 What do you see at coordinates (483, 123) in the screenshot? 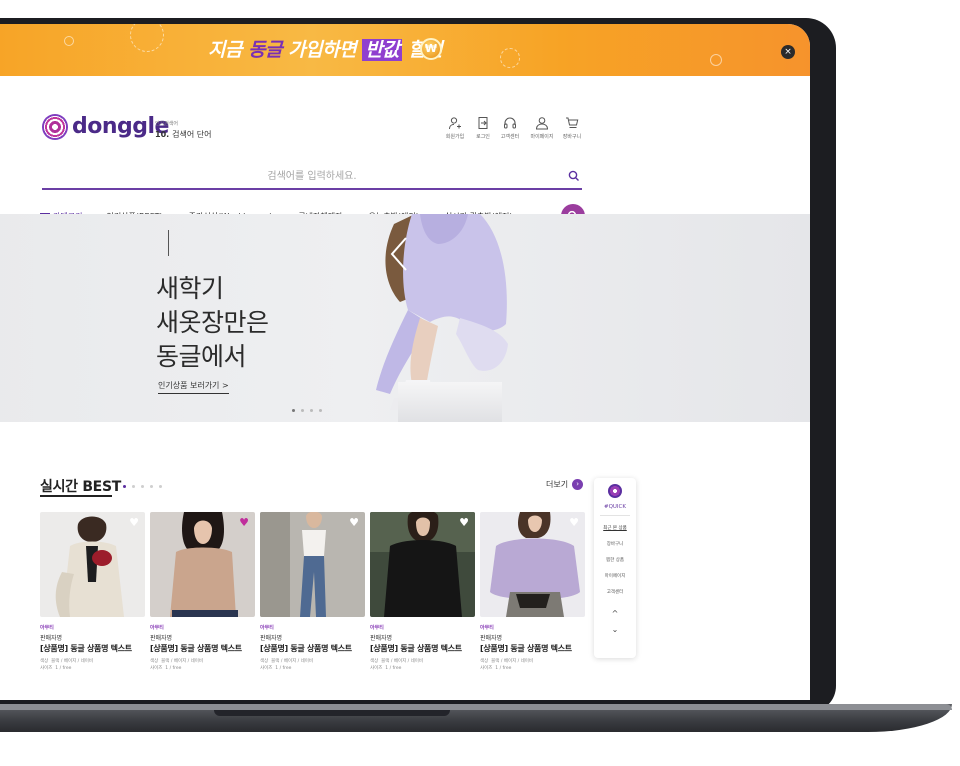
I see `login-icon` at bounding box center [483, 123].